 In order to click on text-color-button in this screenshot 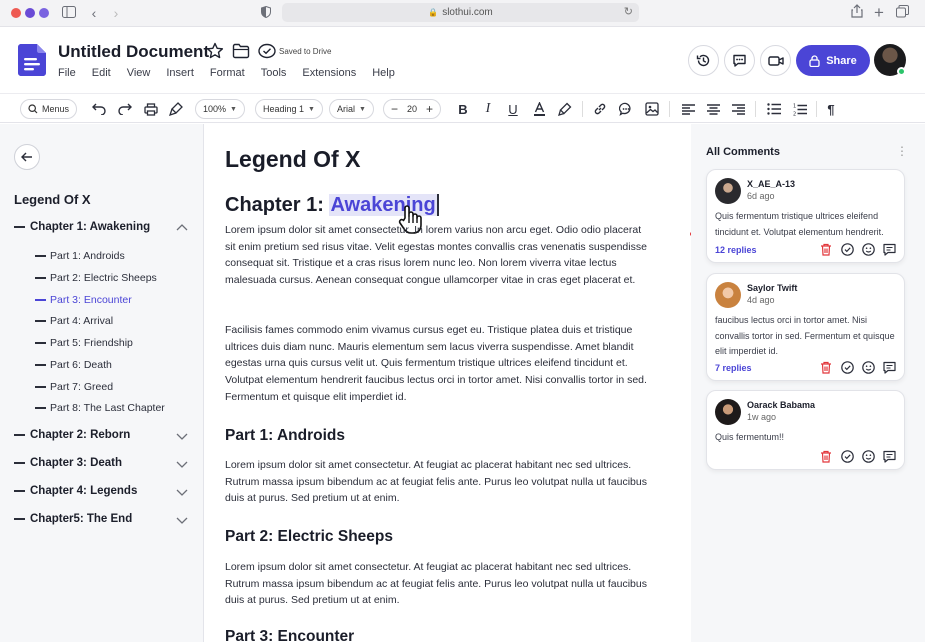, I will do `click(539, 109)`.